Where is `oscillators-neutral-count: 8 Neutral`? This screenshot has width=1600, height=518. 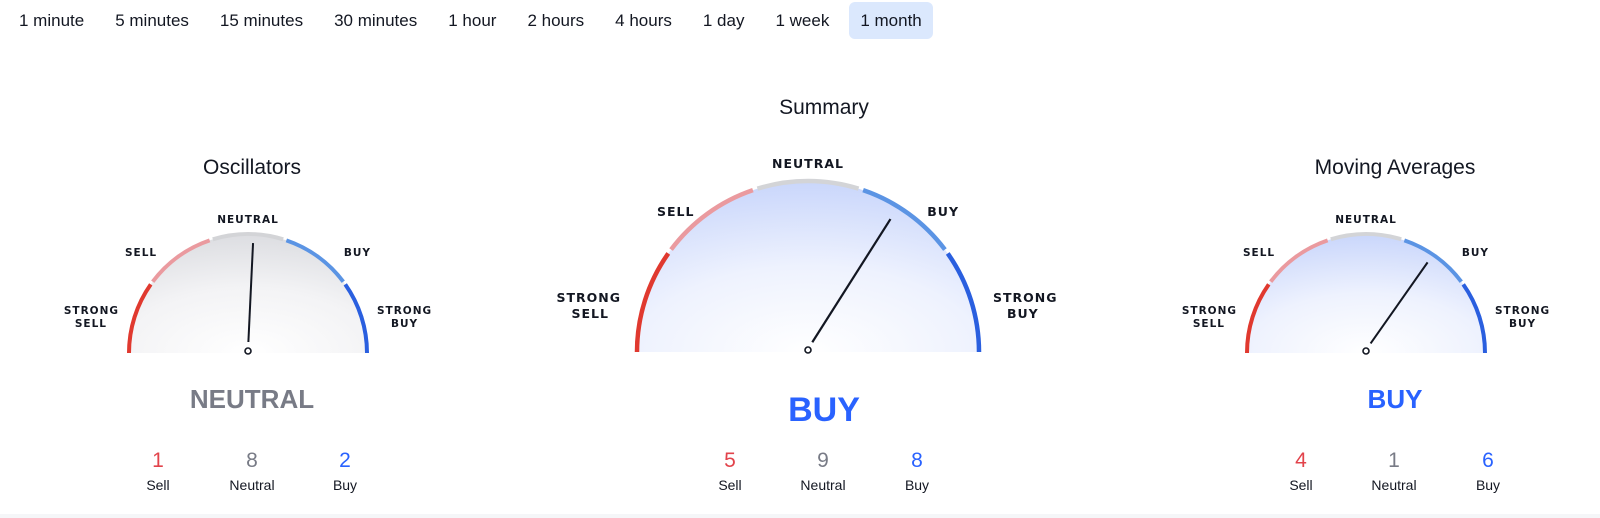 oscillators-neutral-count: 8 Neutral is located at coordinates (252, 471).